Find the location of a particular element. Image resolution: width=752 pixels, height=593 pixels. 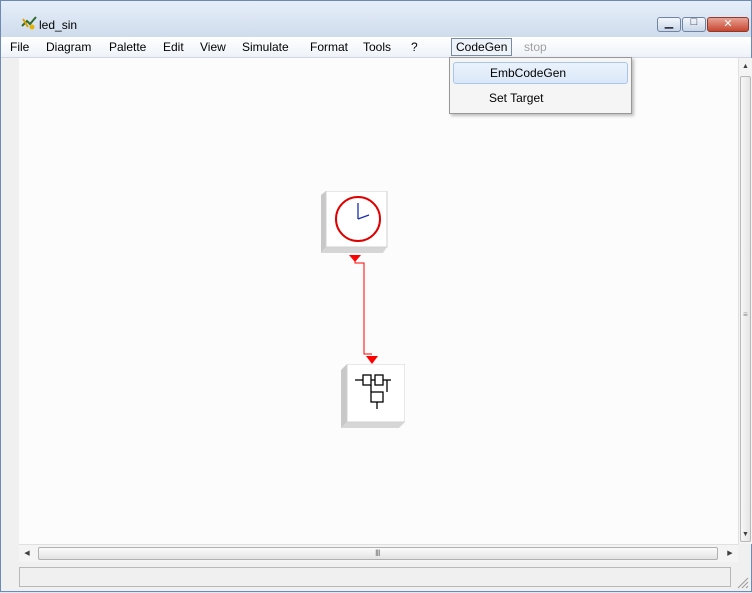

menu-stop: stop is located at coordinates (535, 47).